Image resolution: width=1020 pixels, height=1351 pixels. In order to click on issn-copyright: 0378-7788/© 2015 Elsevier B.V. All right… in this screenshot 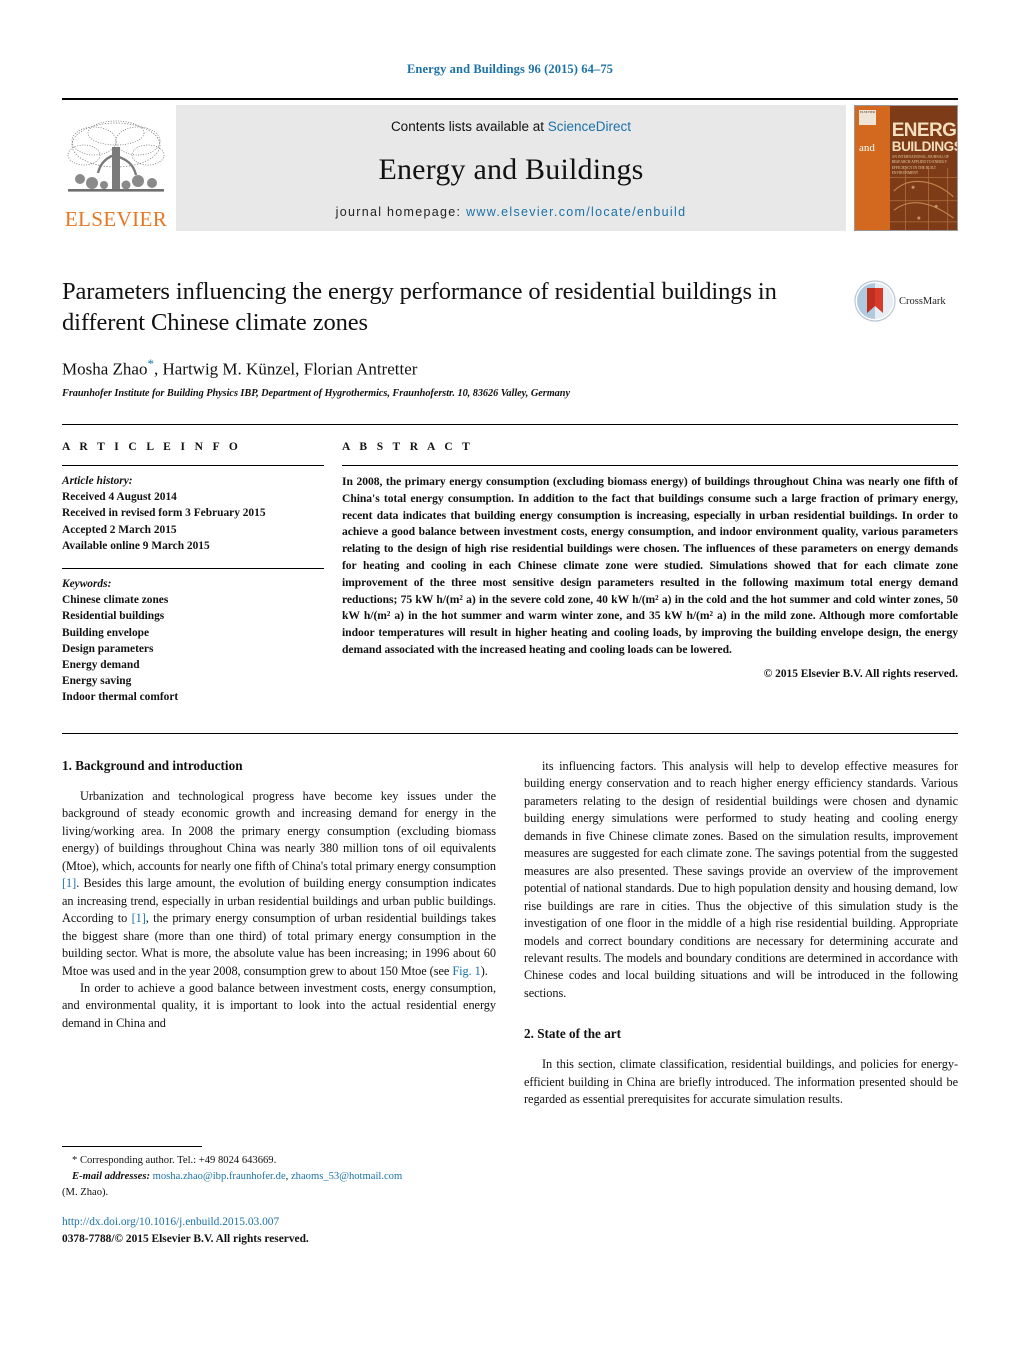, I will do `click(185, 1239)`.